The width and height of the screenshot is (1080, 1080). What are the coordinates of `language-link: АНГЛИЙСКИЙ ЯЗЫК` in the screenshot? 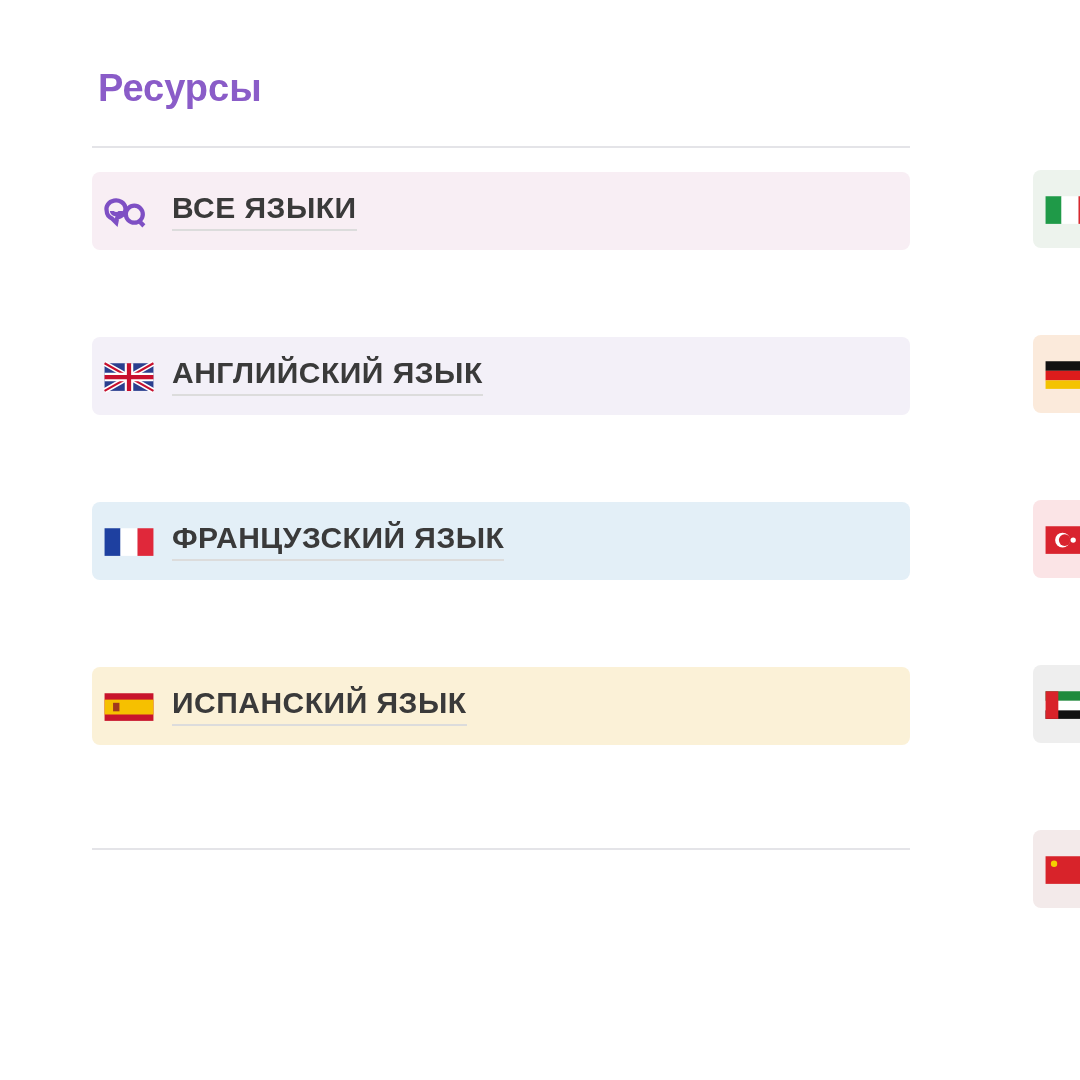 It's located at (501, 376).